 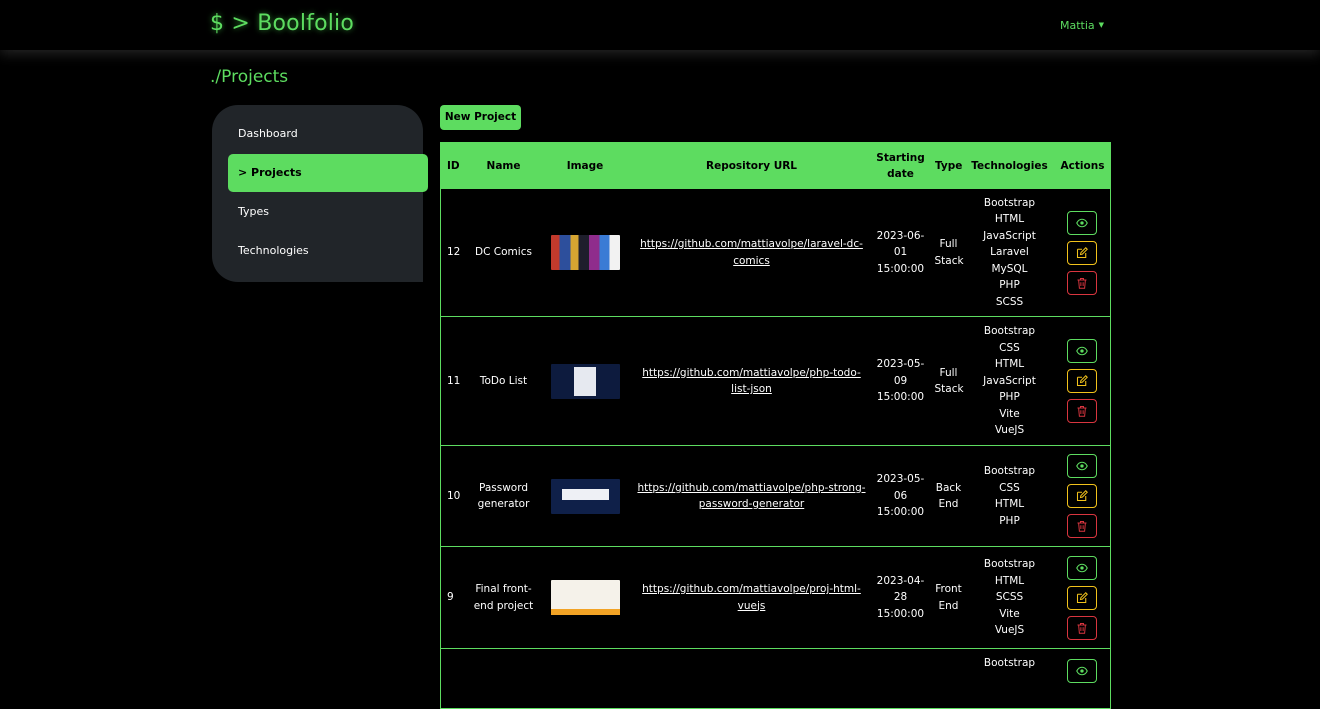 What do you see at coordinates (282, 23) in the screenshot?
I see `brand-logo: $ > Boolfolio` at bounding box center [282, 23].